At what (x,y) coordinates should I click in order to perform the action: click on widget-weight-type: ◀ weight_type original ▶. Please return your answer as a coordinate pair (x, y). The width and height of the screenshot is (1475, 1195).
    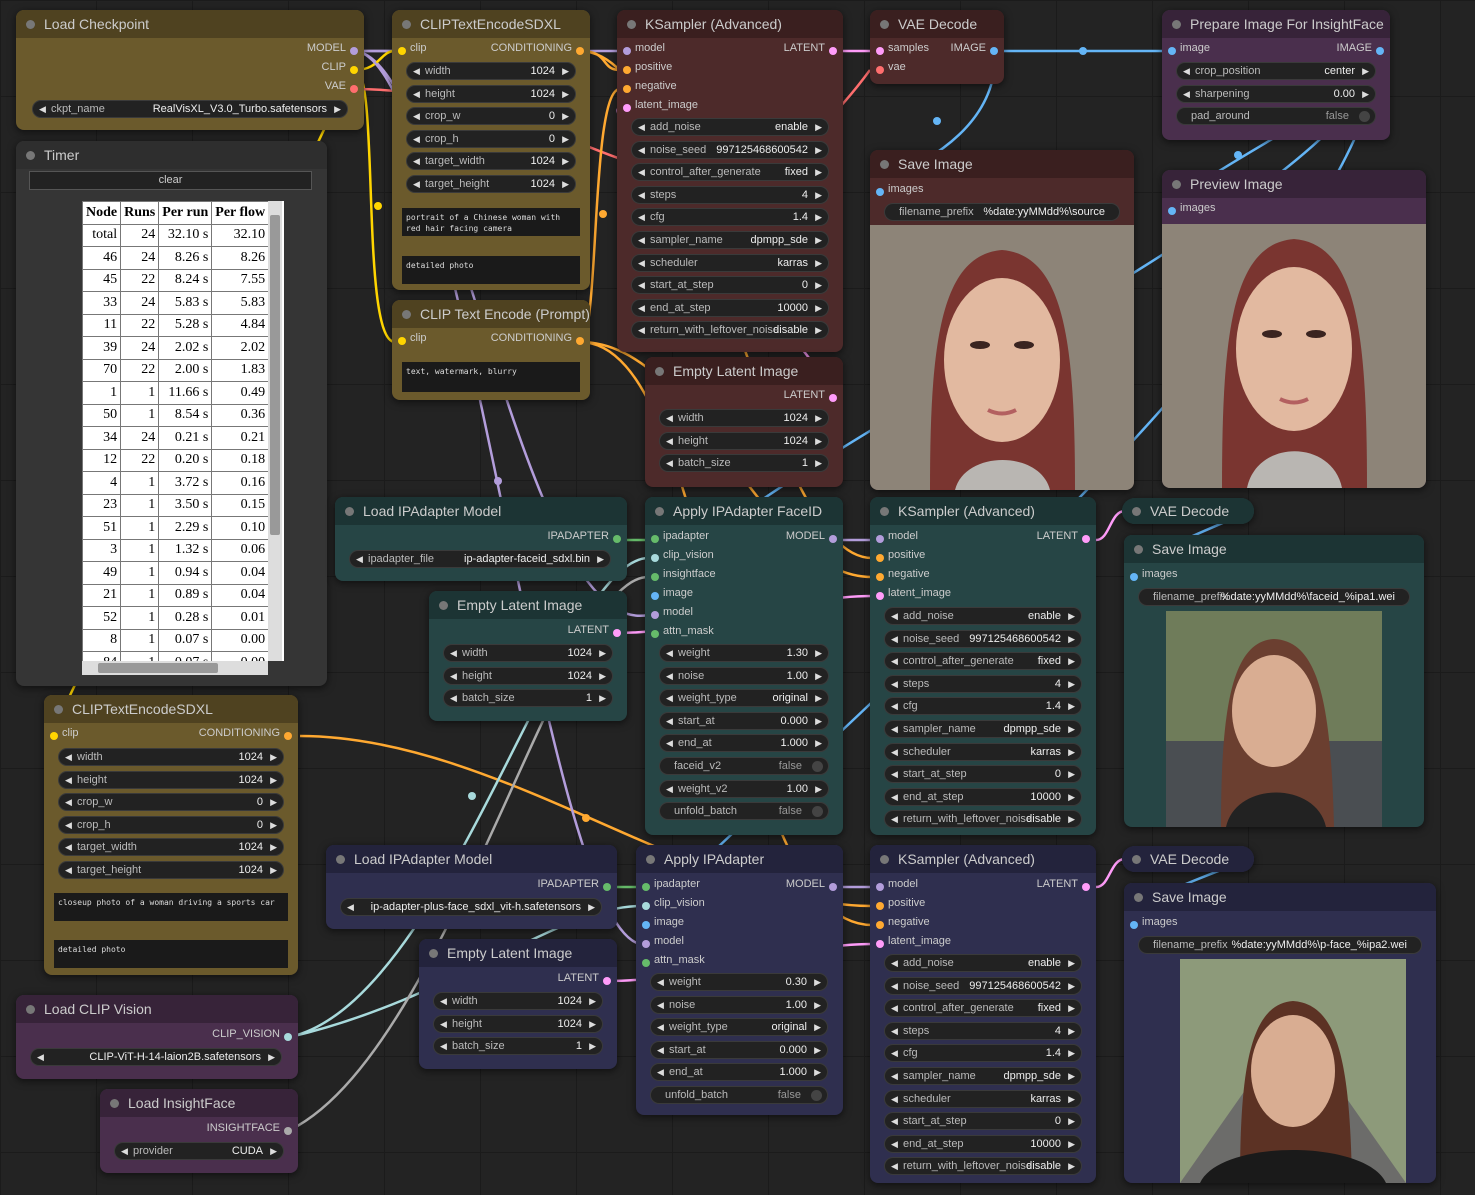
    Looking at the image, I should click on (739, 1027).